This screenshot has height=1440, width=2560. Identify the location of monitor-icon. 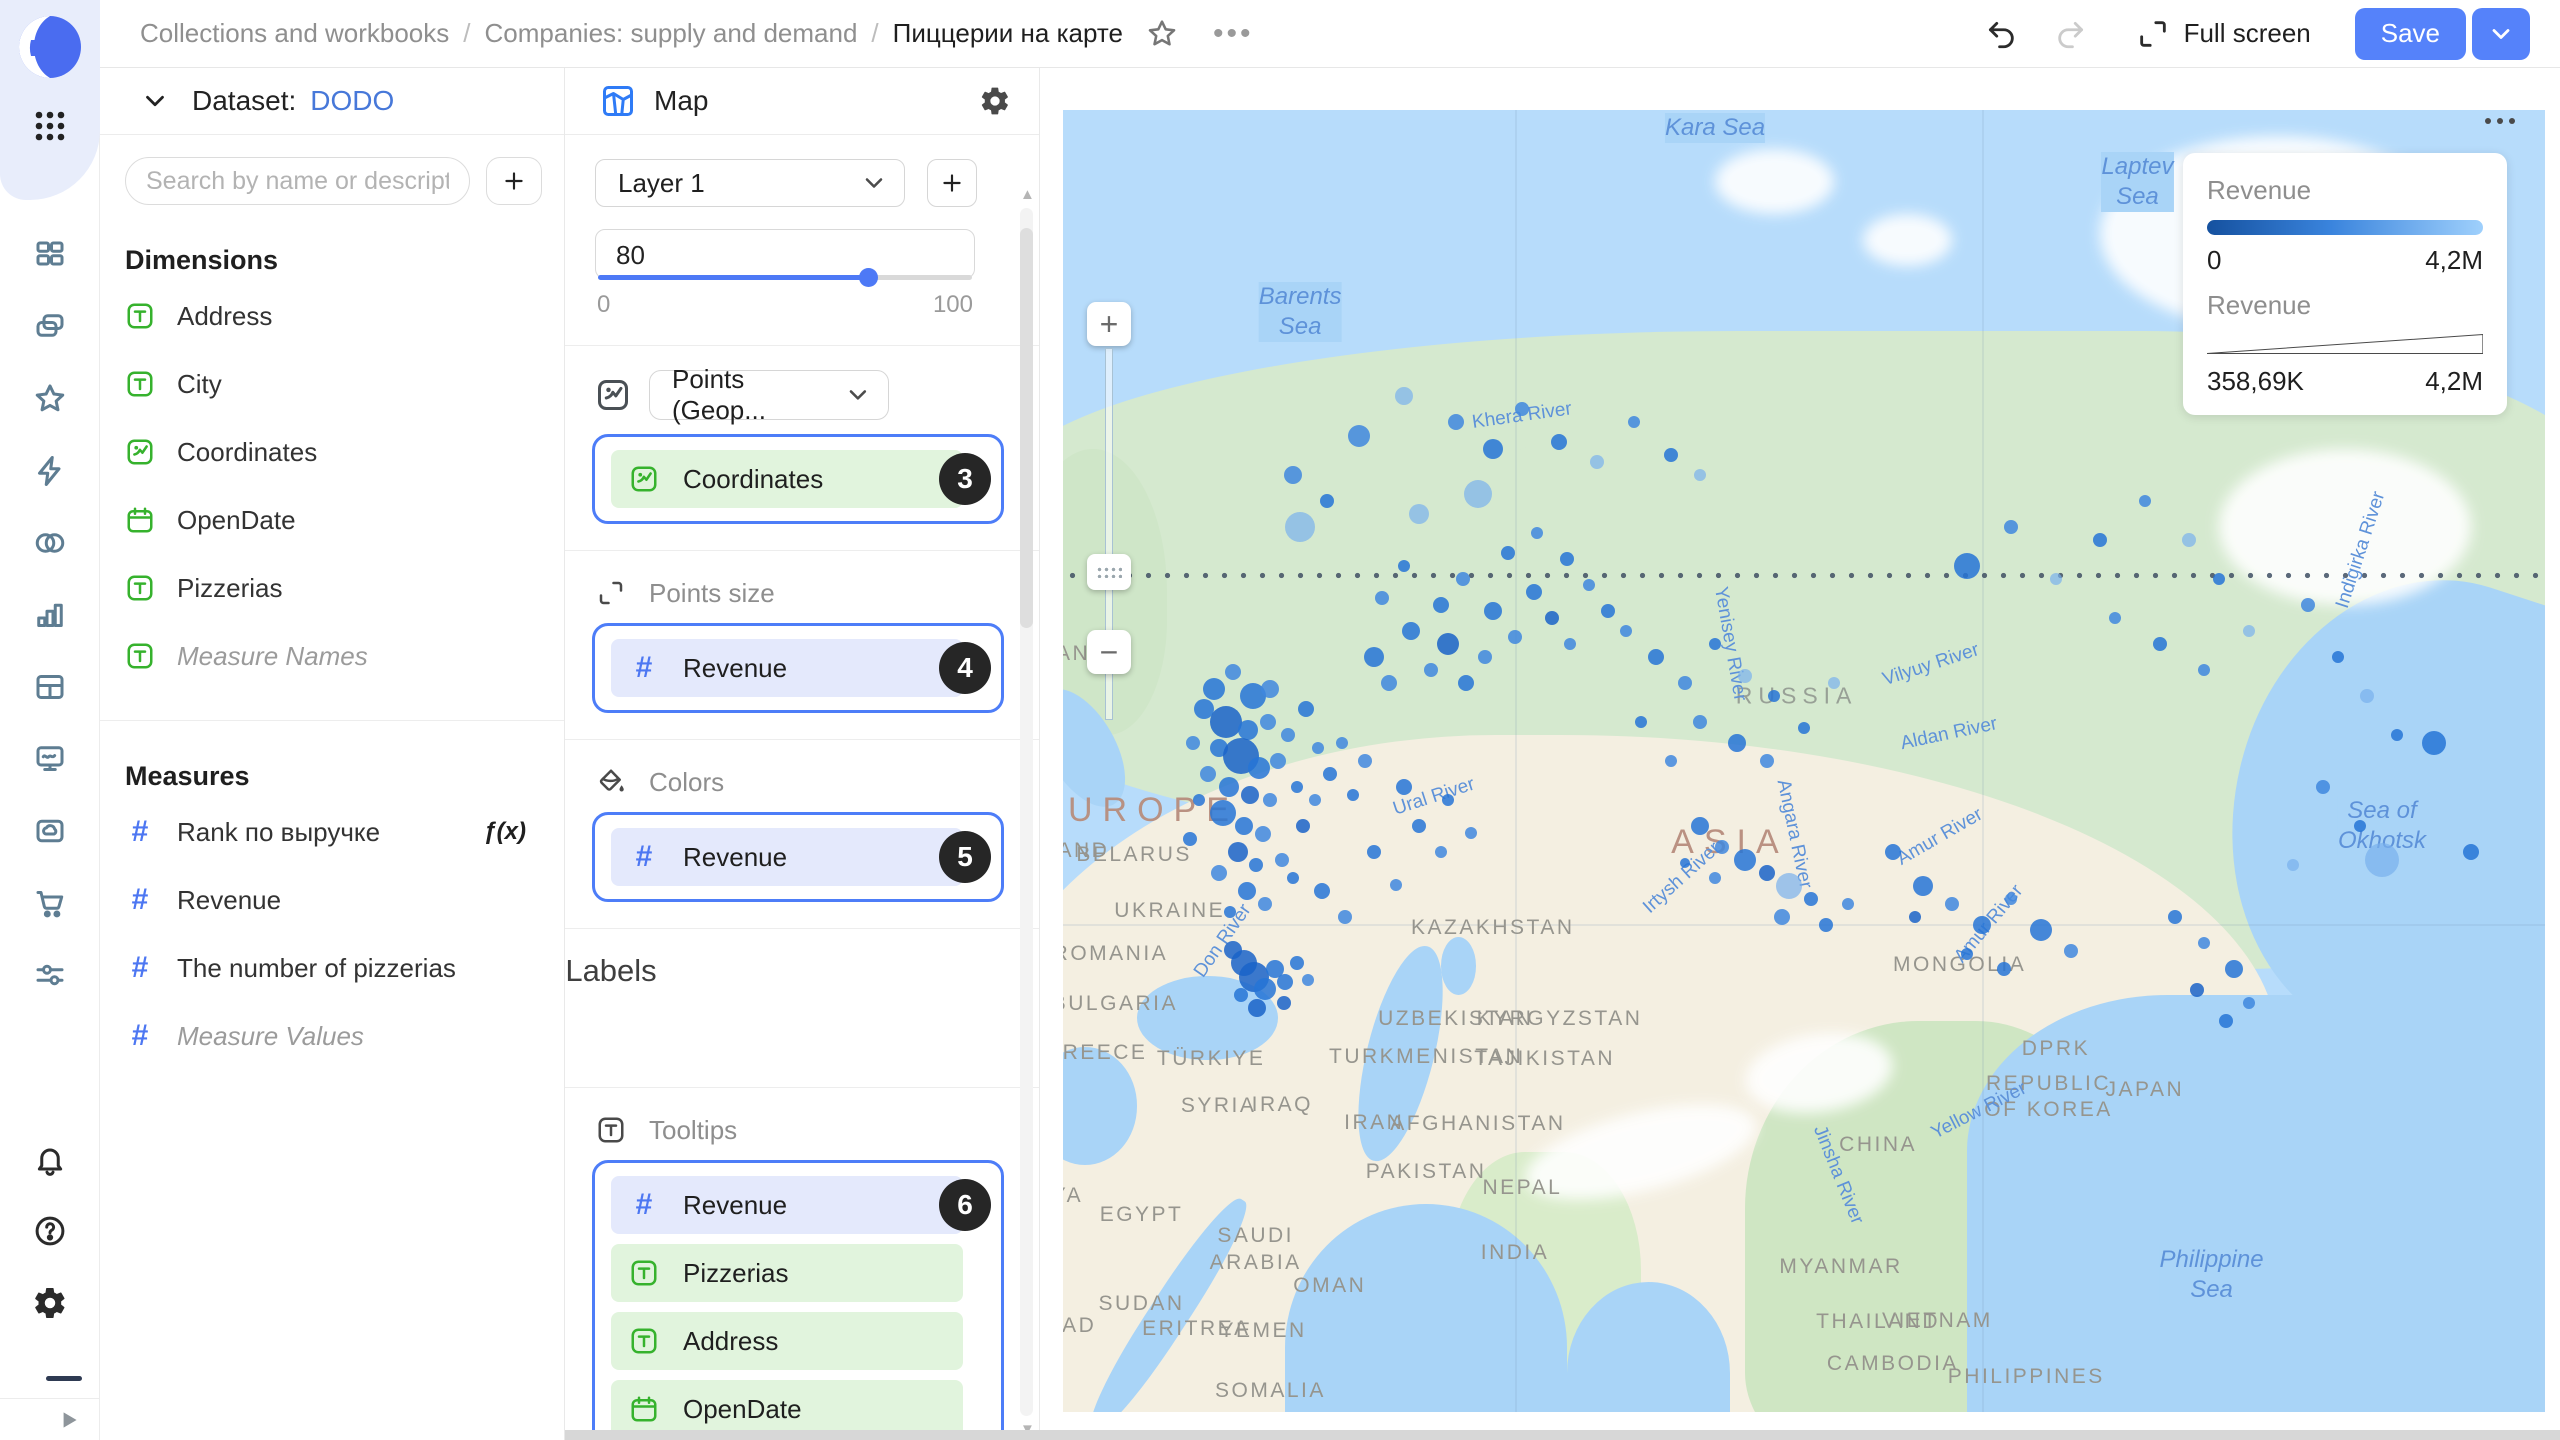
(50, 759).